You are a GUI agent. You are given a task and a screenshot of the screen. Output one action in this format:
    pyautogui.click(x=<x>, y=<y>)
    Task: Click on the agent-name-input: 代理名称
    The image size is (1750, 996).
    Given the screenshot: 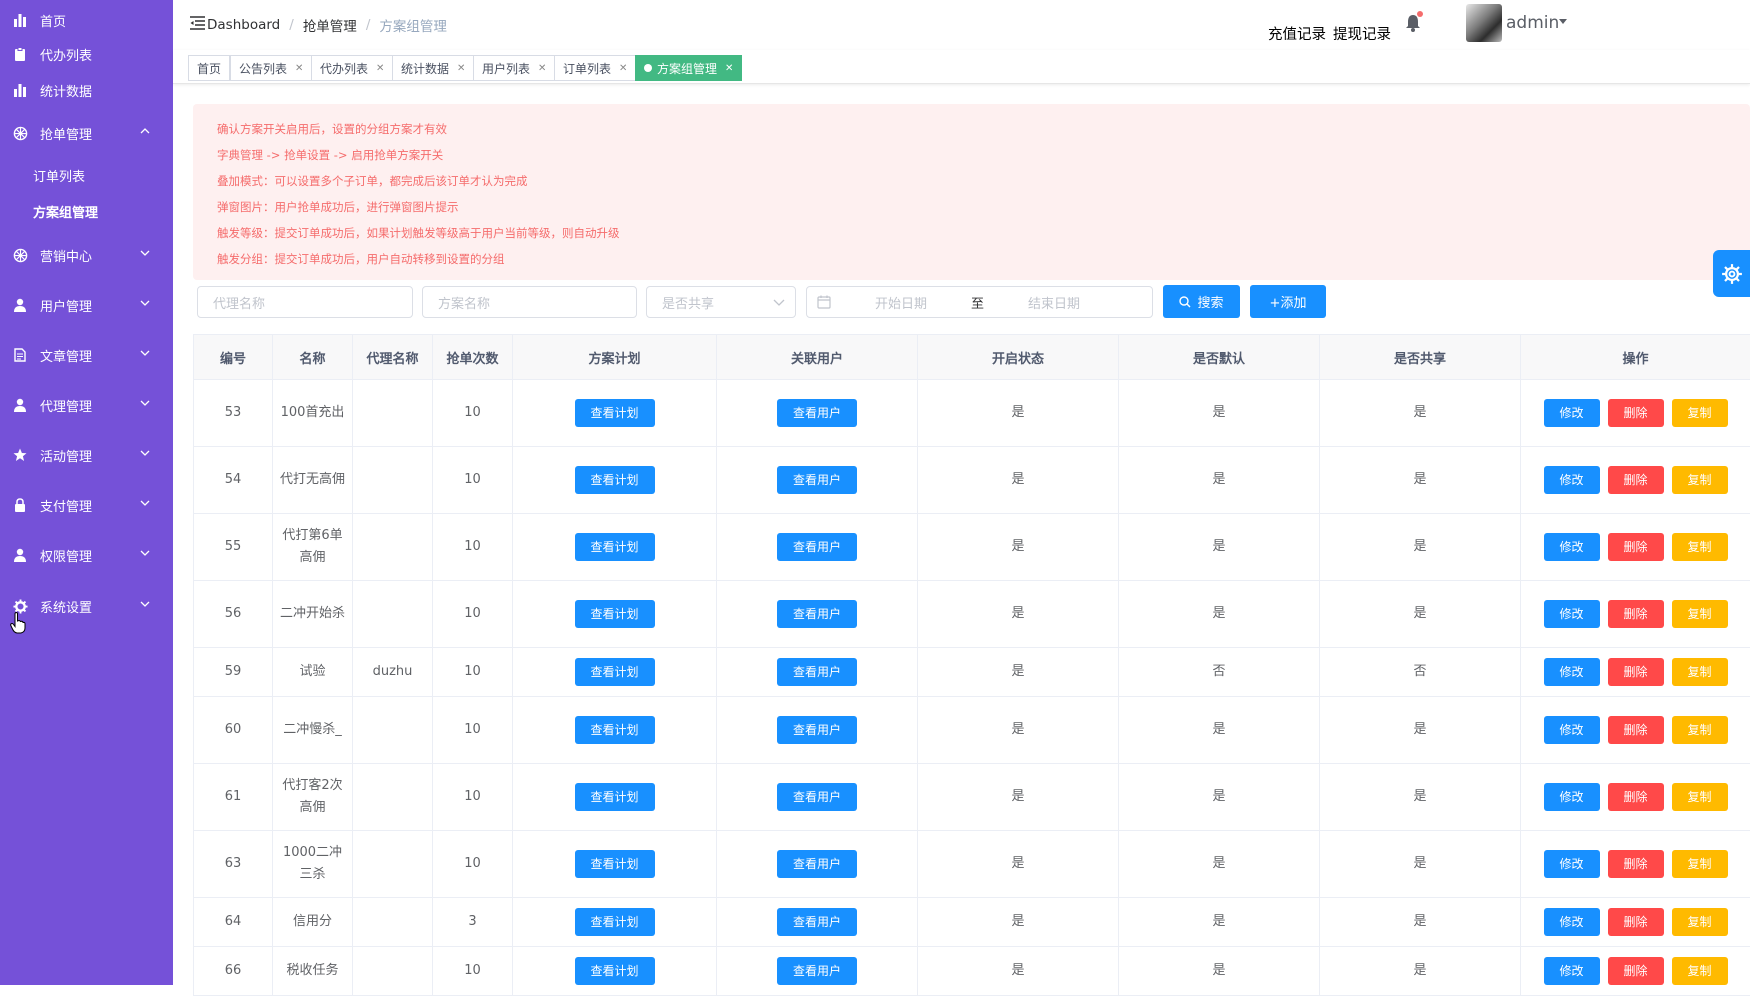 What is the action you would take?
    pyautogui.click(x=305, y=302)
    